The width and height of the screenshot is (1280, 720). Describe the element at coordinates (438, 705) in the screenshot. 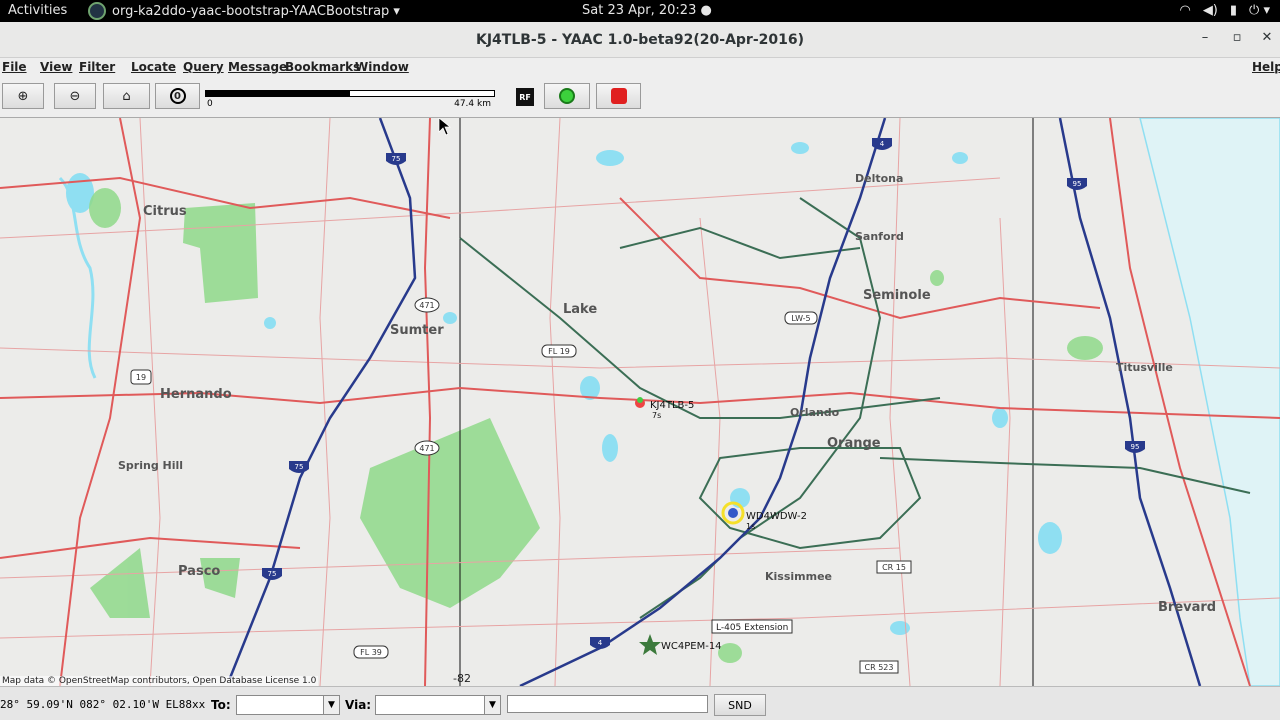

I see `via-combo: ▼` at that location.